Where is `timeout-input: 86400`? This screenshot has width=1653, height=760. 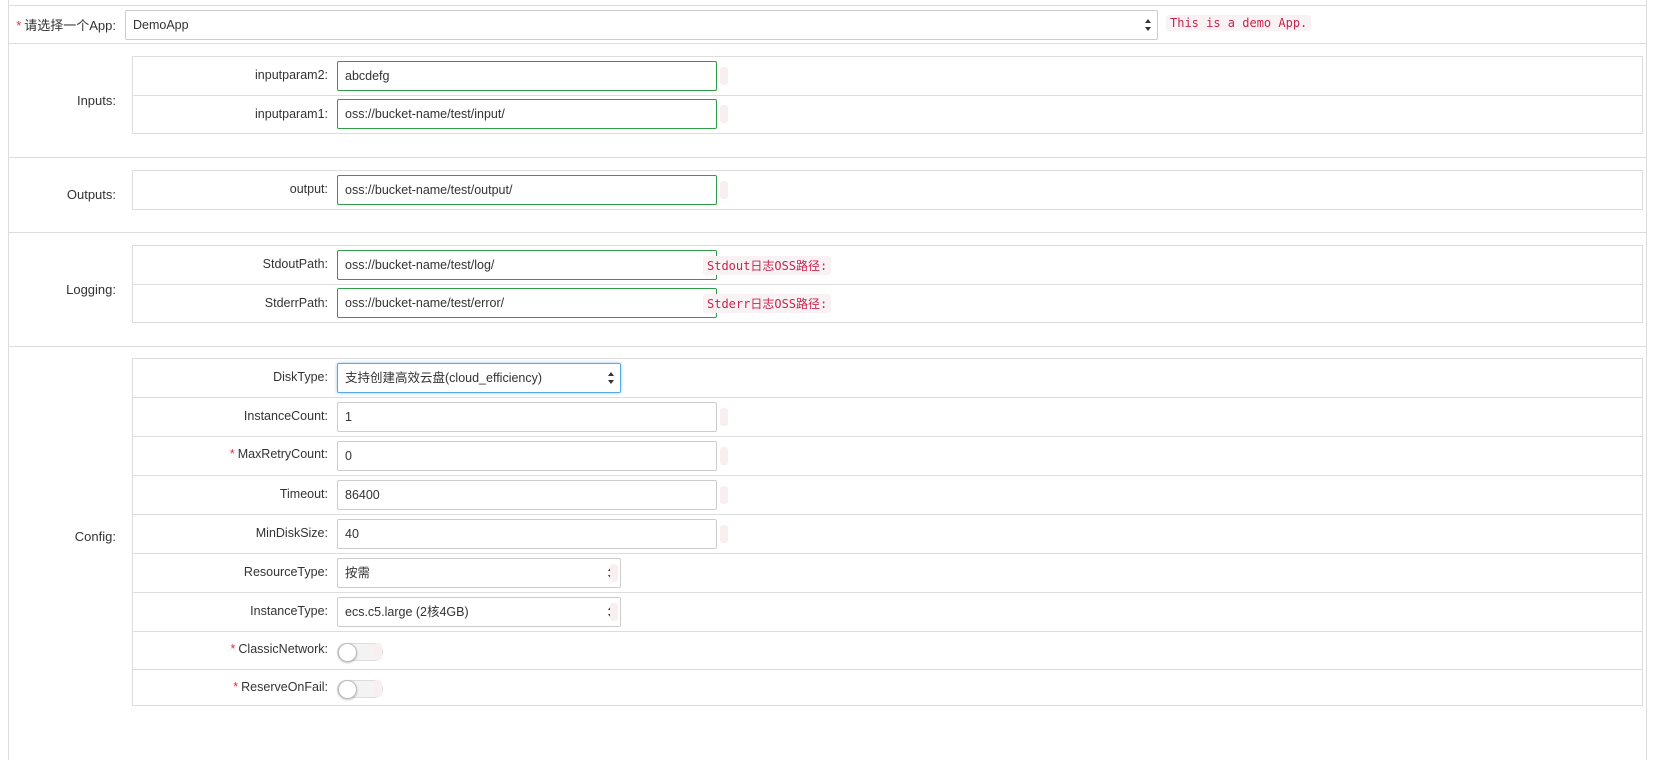
timeout-input: 86400 is located at coordinates (527, 495).